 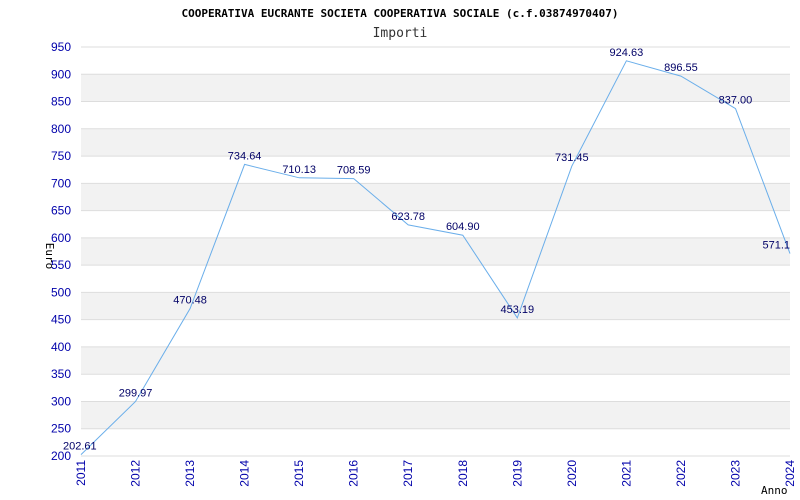 What do you see at coordinates (136, 393) in the screenshot?
I see `data-label: 299.97` at bounding box center [136, 393].